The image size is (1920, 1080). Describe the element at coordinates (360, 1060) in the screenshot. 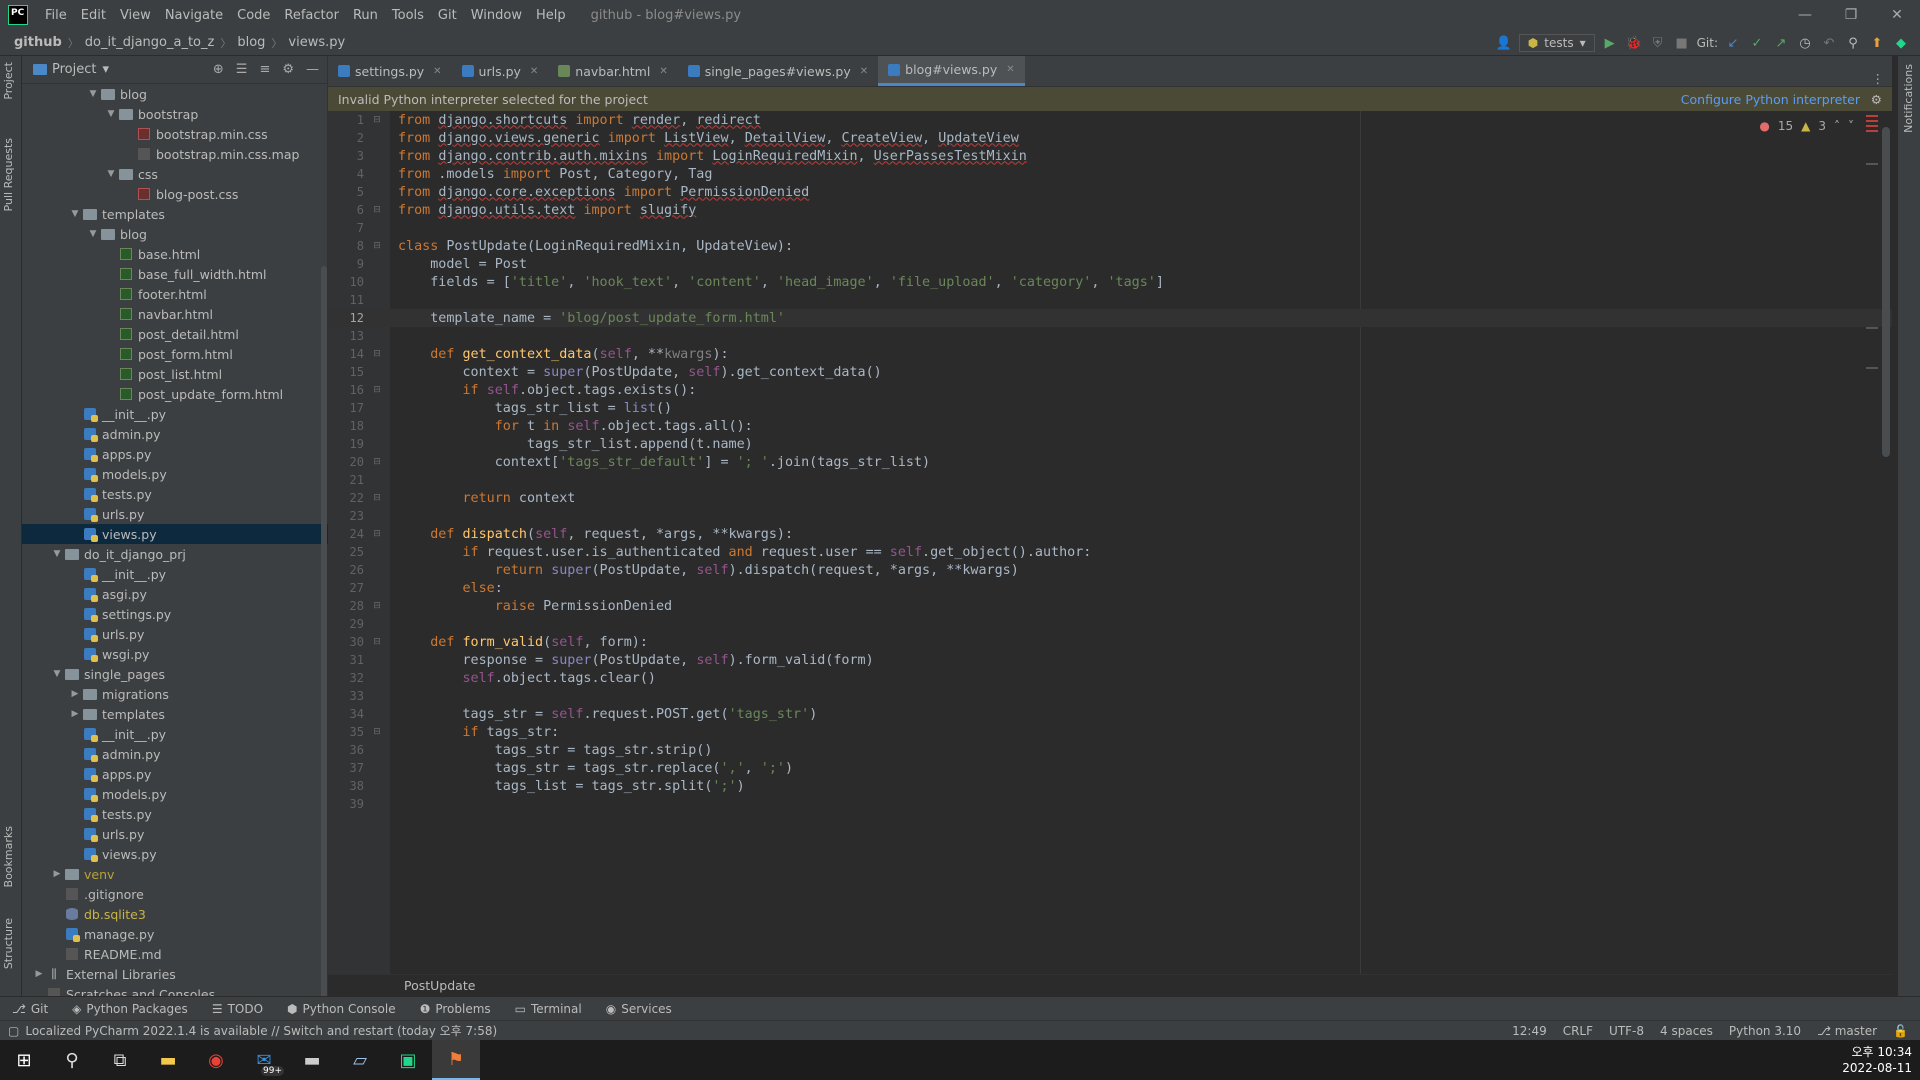

I see `notepad-icon: ▱` at that location.